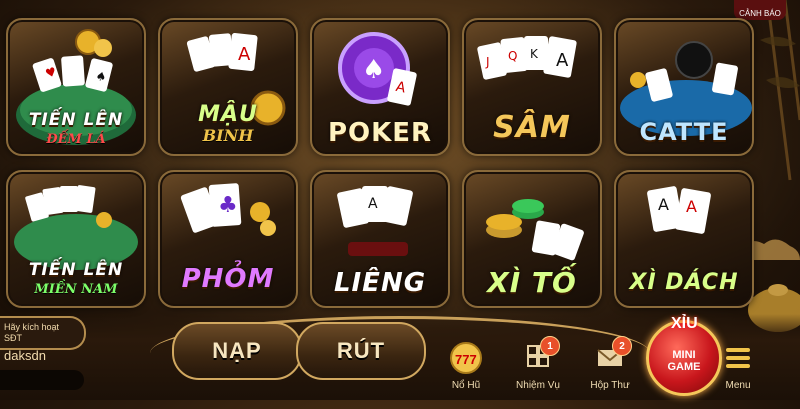 The image size is (800, 409). I want to click on game-title: CATTE, so click(684, 132).